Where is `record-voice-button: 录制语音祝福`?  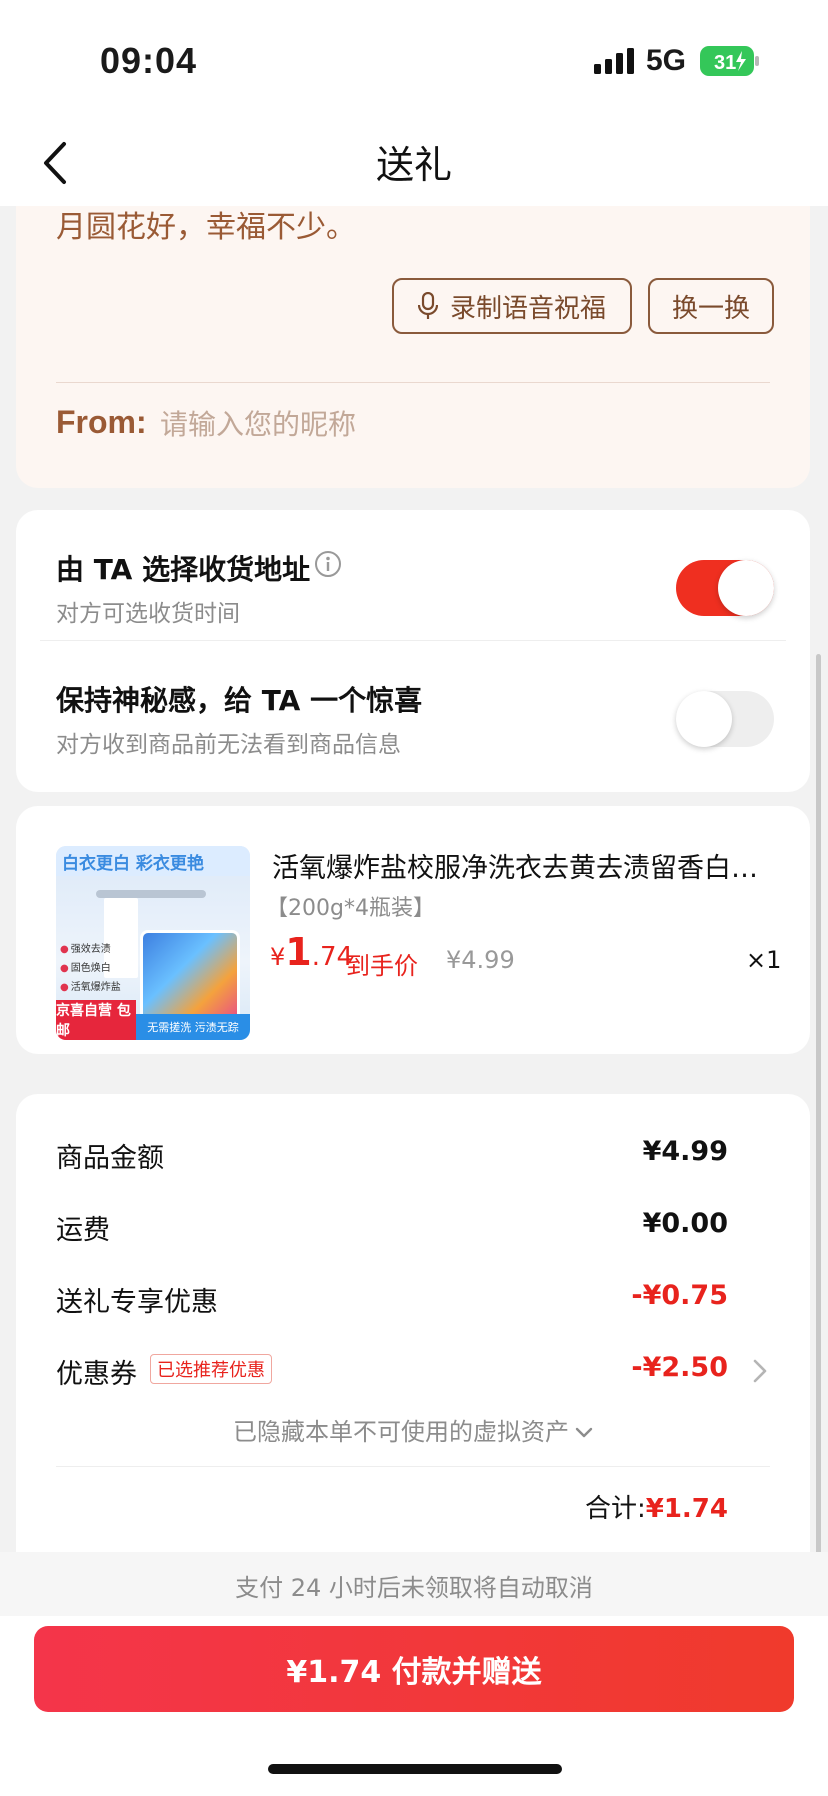
record-voice-button: 录制语音祝福 is located at coordinates (512, 306).